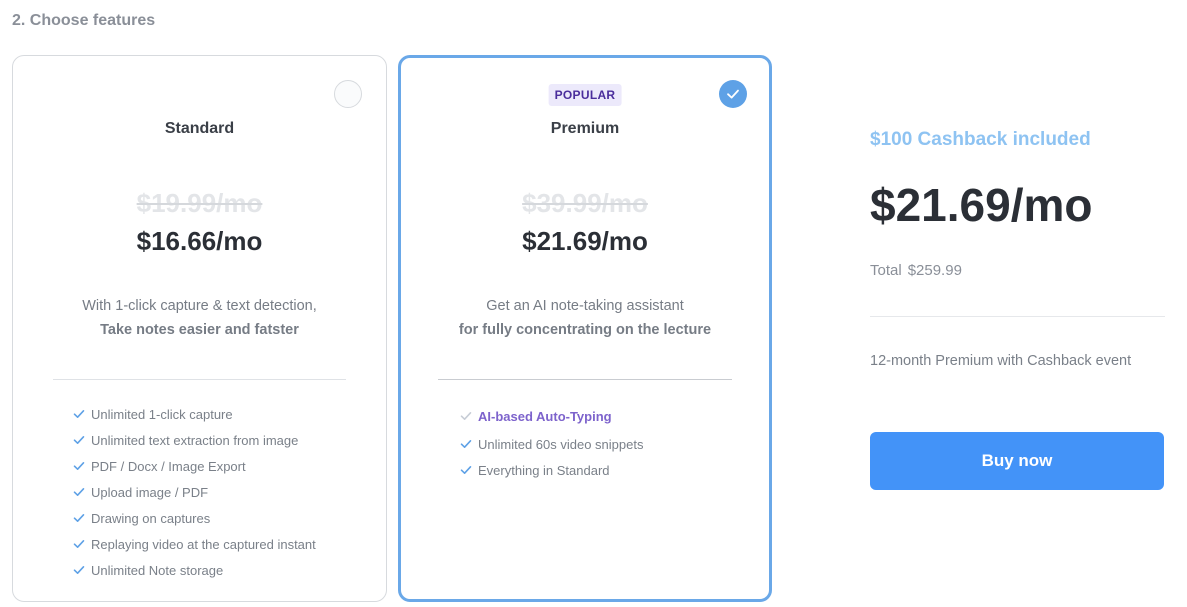 The height and width of the screenshot is (607, 1187). Describe the element at coordinates (981, 205) in the screenshot. I see `summary-price: $21.69/mo` at that location.